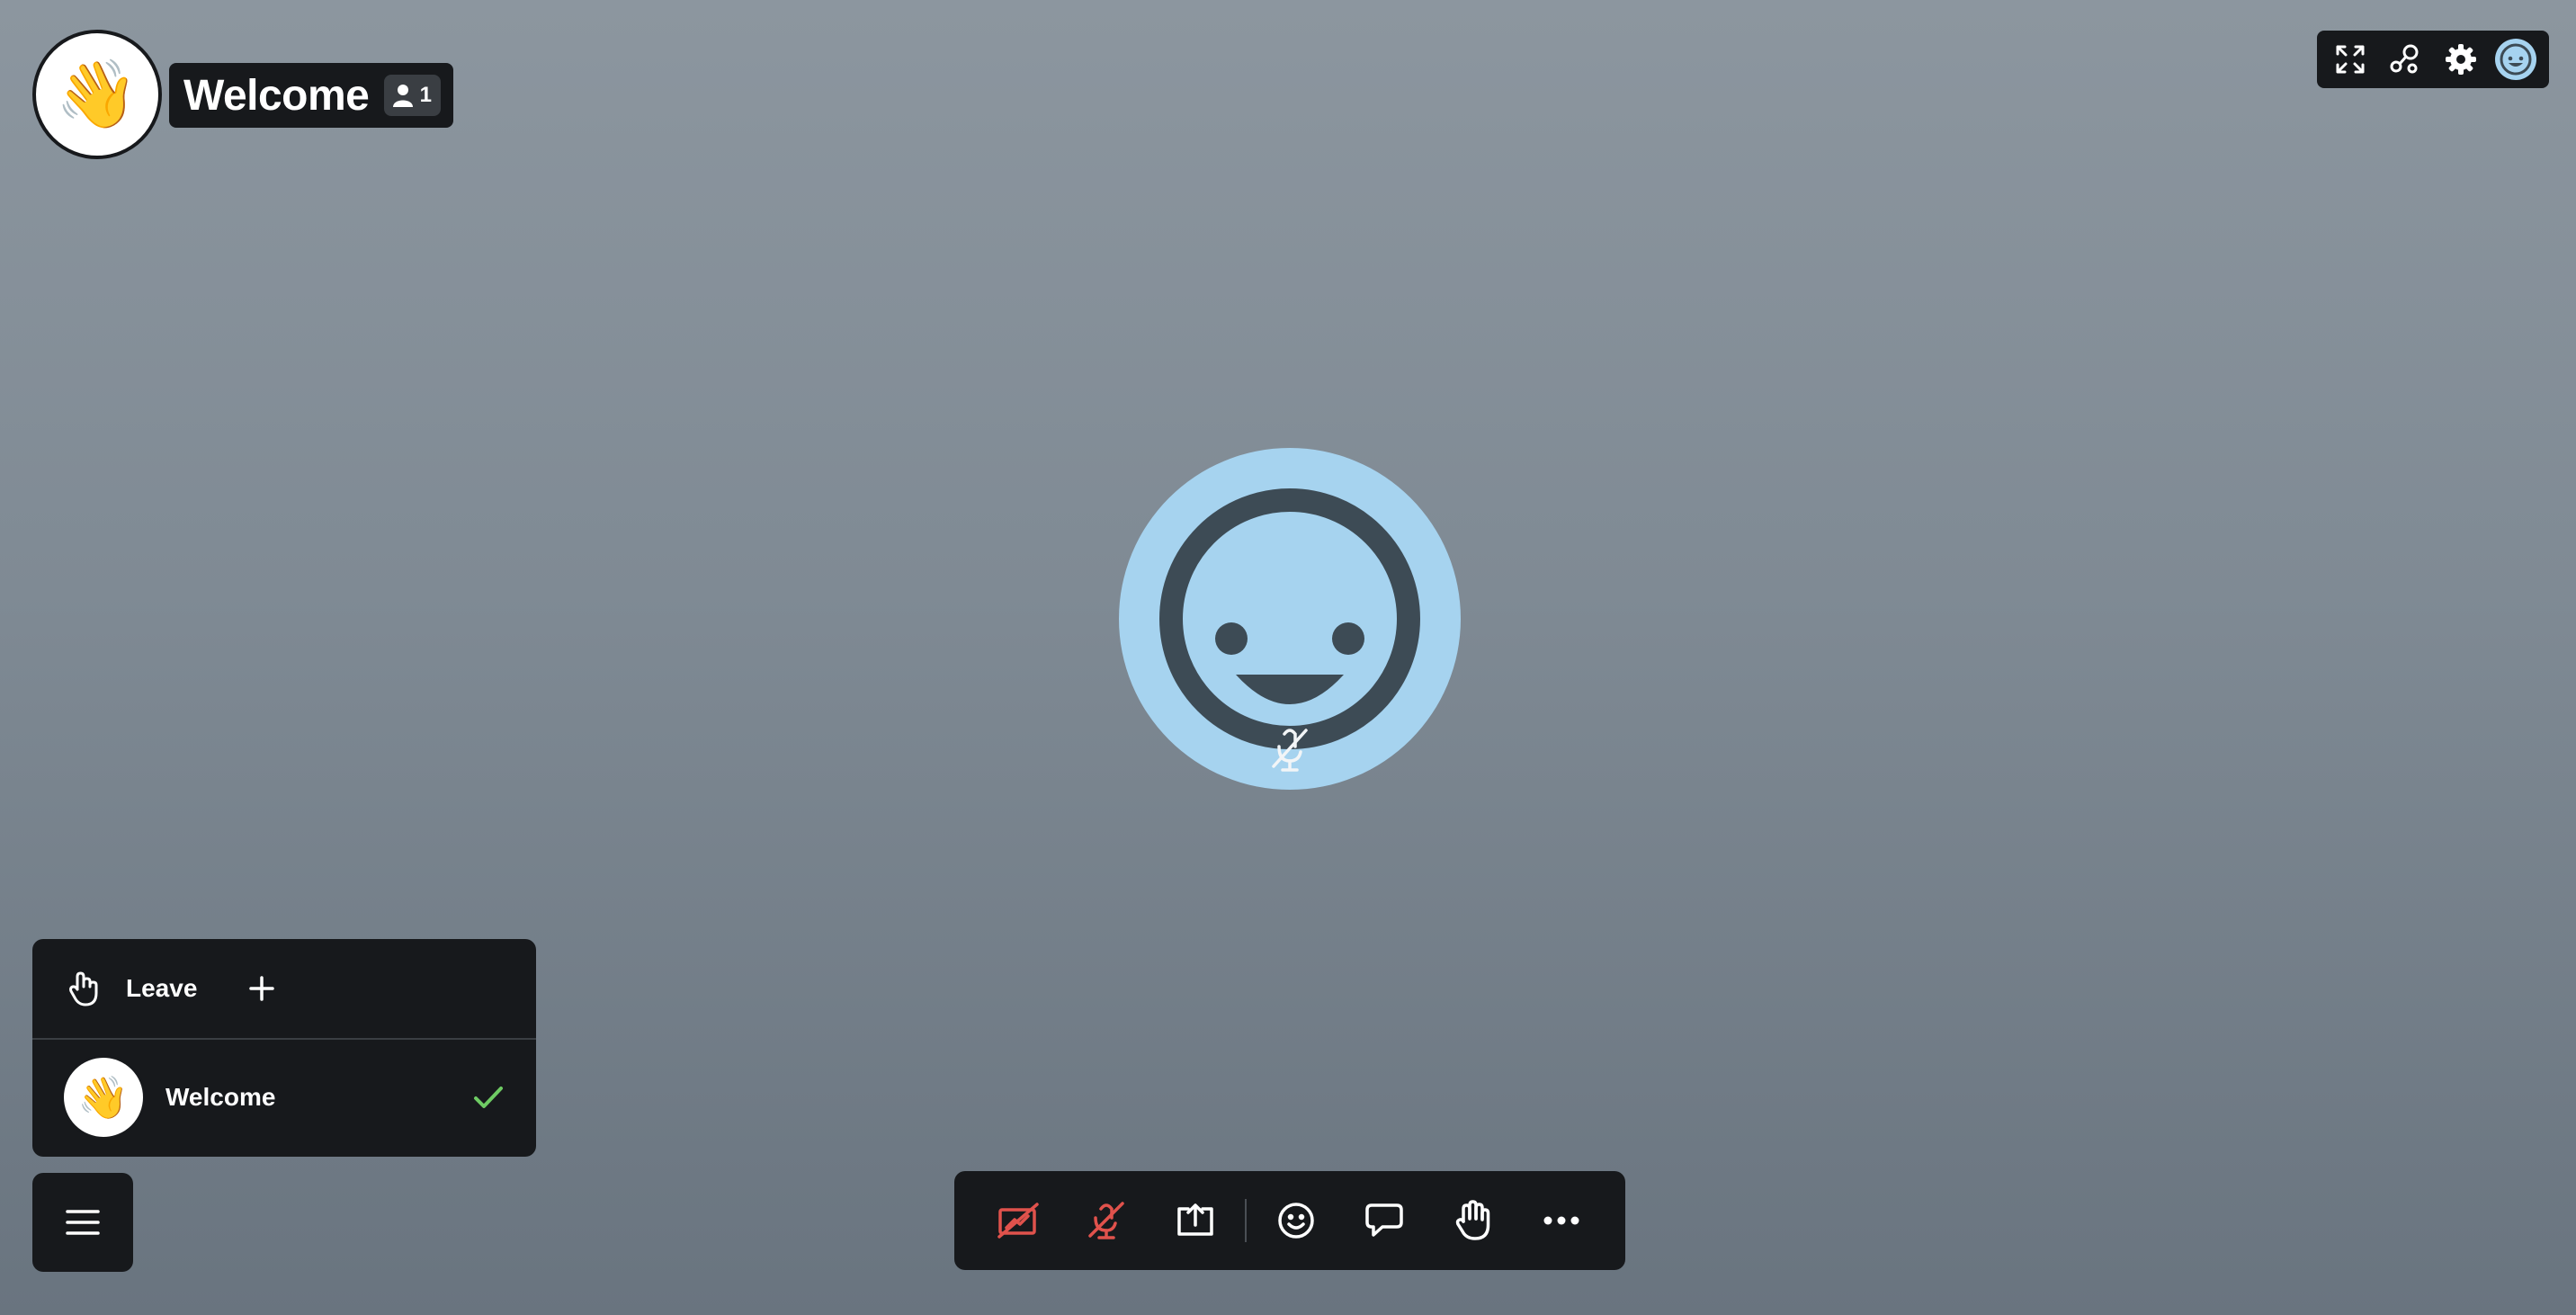  I want to click on checkmark-icon, so click(489, 1098).